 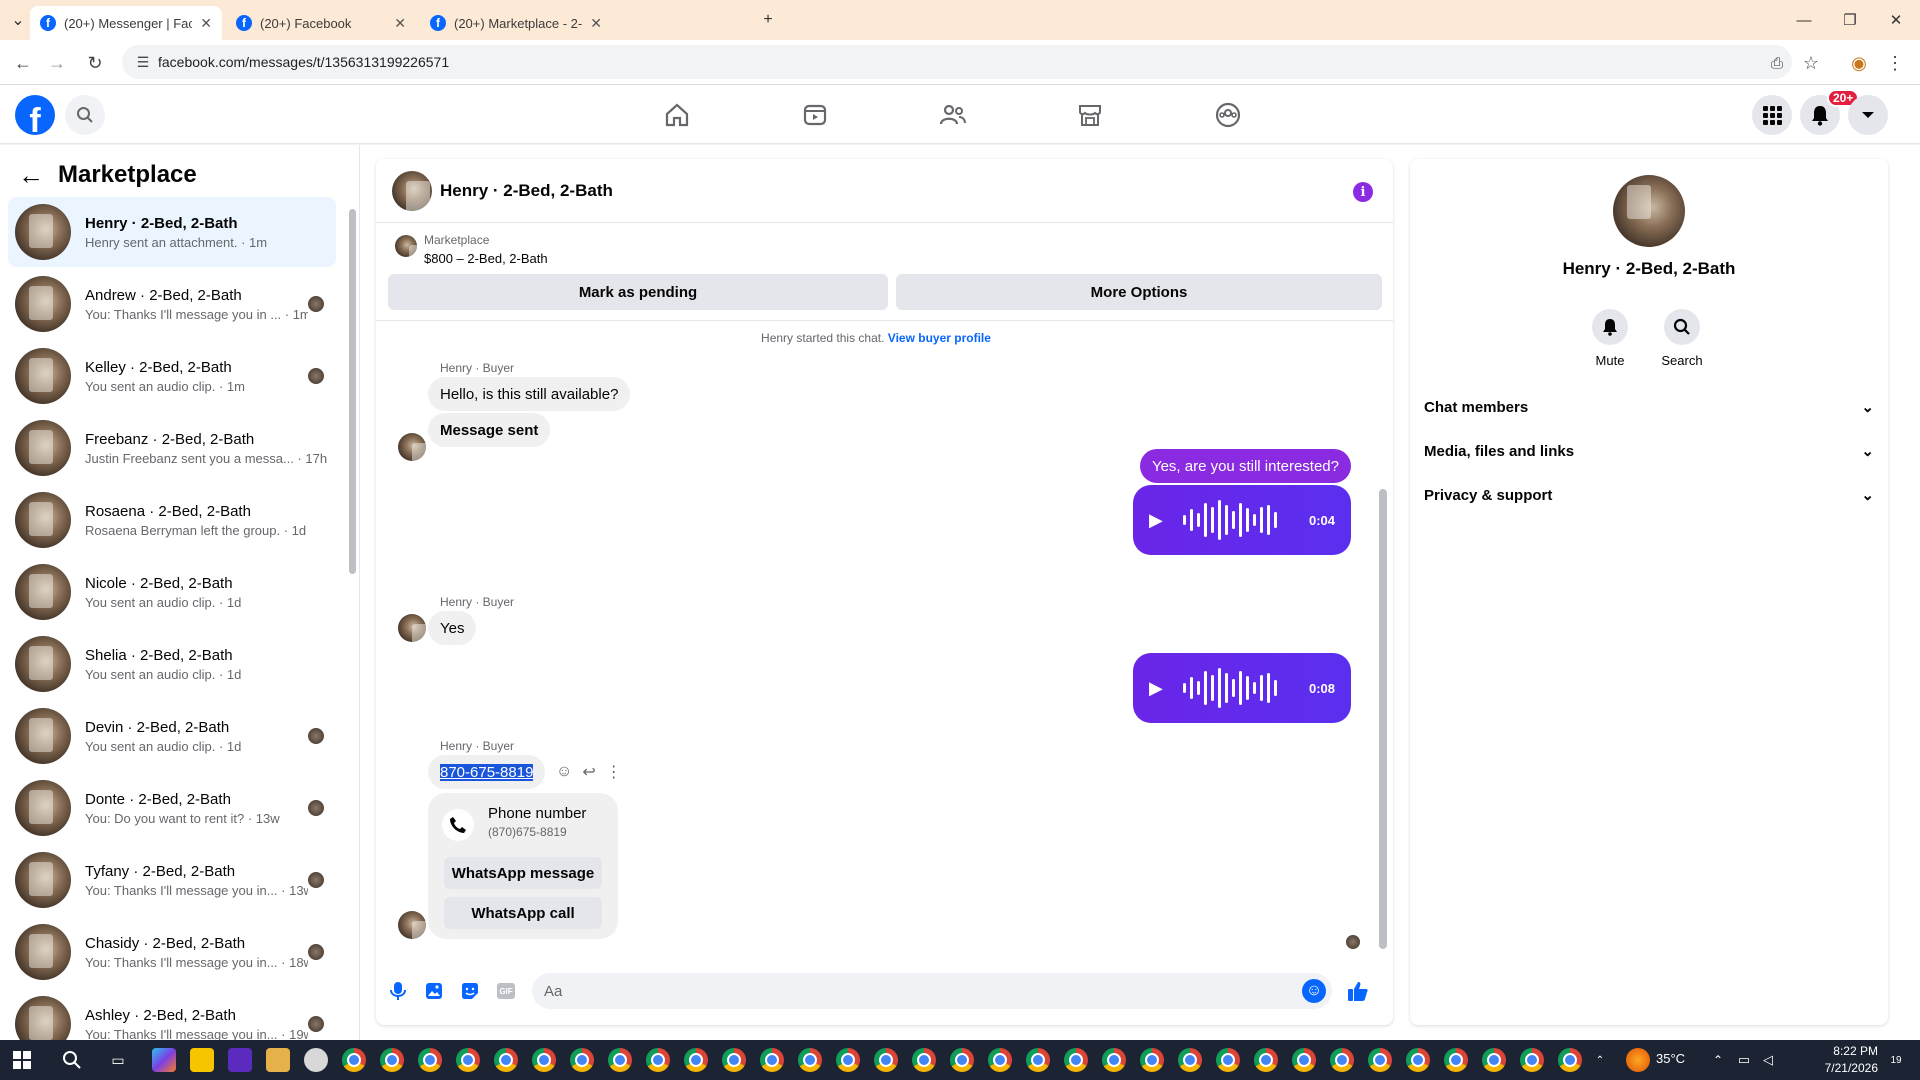 I want to click on gif-icon: GIF, so click(x=506, y=991).